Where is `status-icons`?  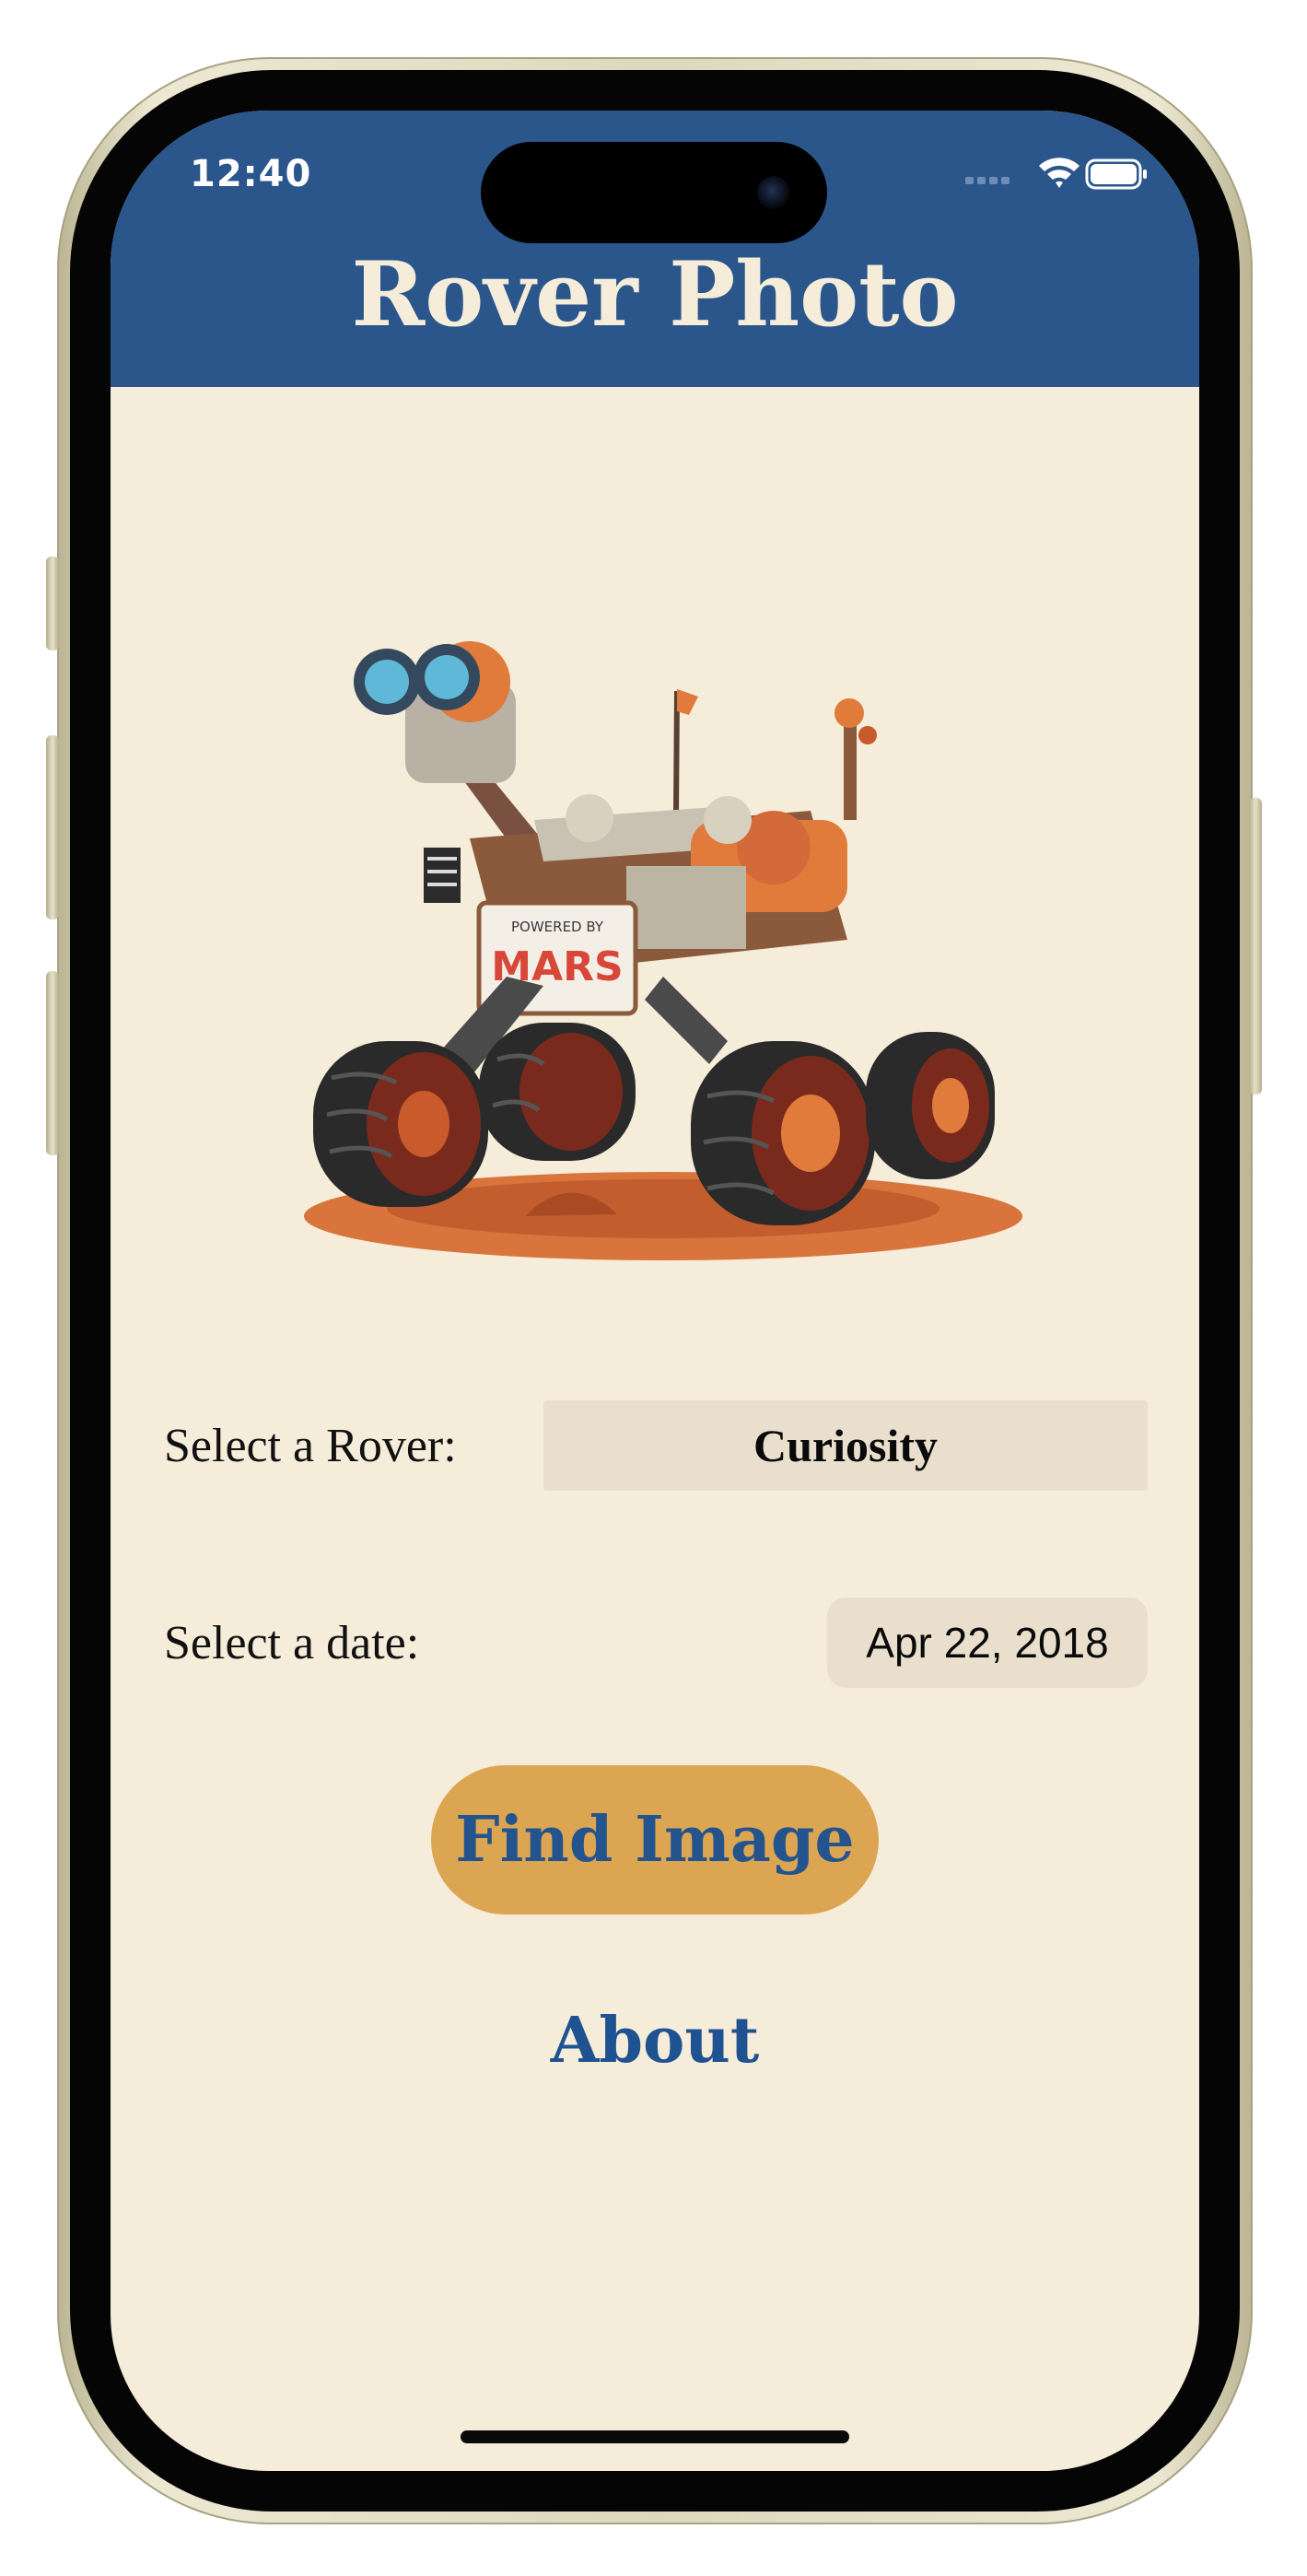 status-icons is located at coordinates (1056, 174).